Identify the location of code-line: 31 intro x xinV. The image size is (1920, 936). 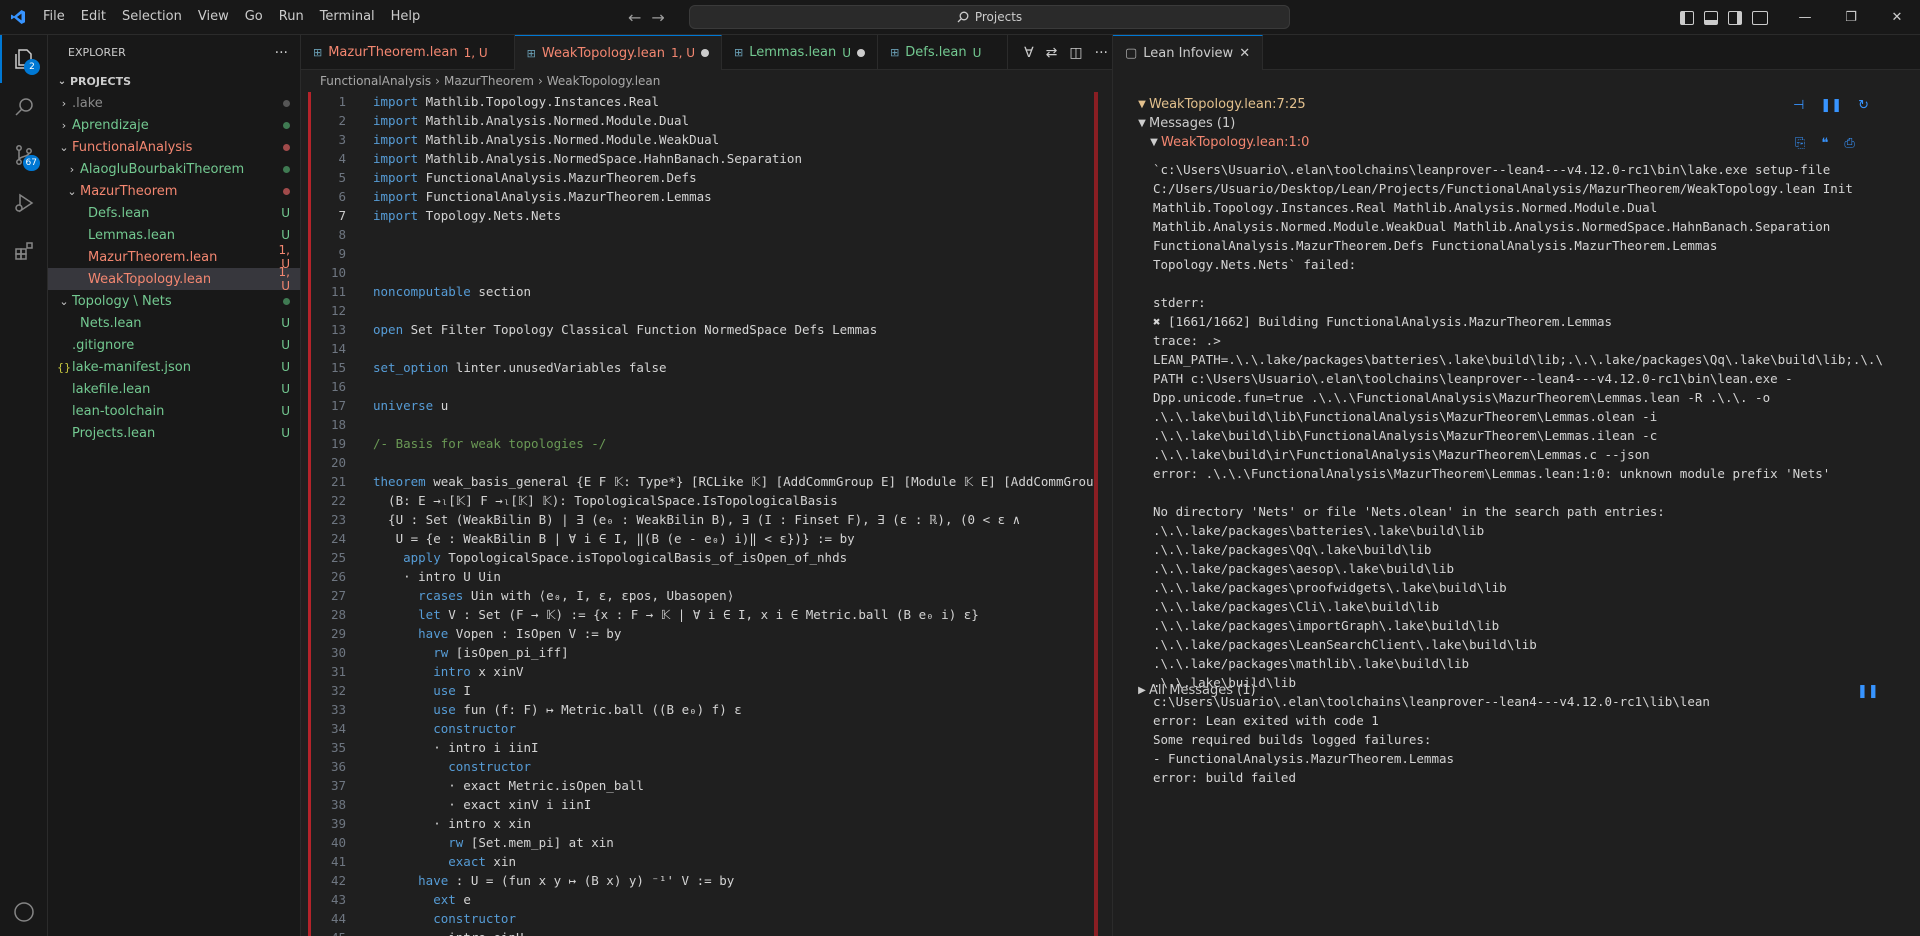
(706, 671).